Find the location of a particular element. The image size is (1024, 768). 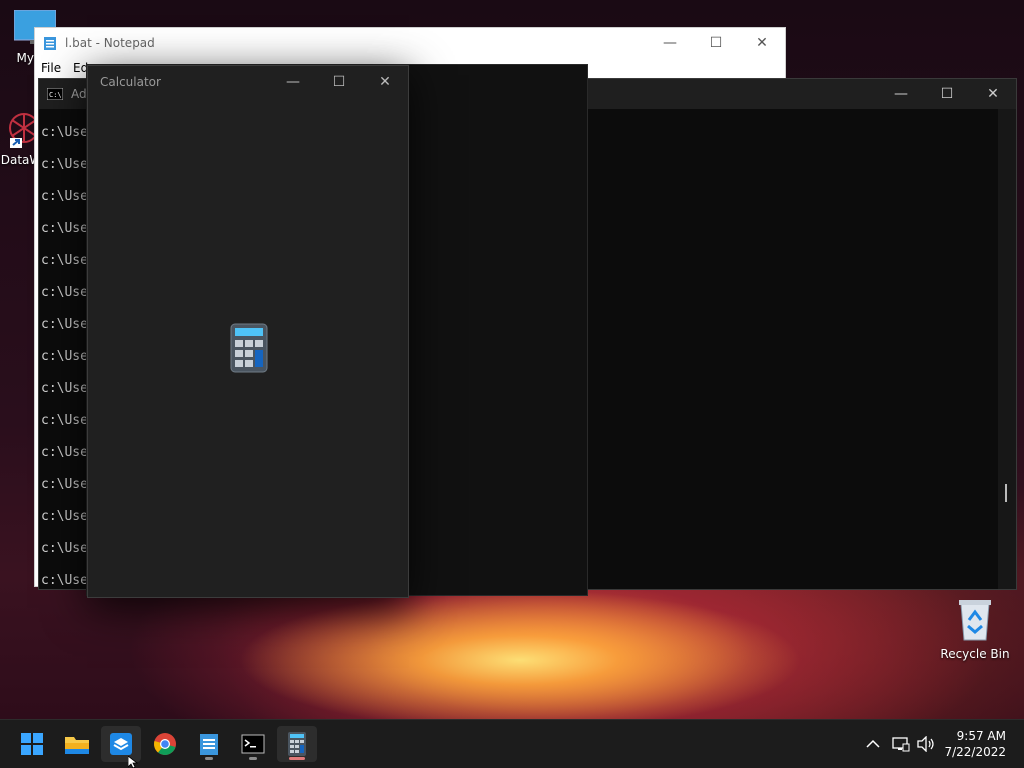

chevron-up-icon is located at coordinates (873, 743).